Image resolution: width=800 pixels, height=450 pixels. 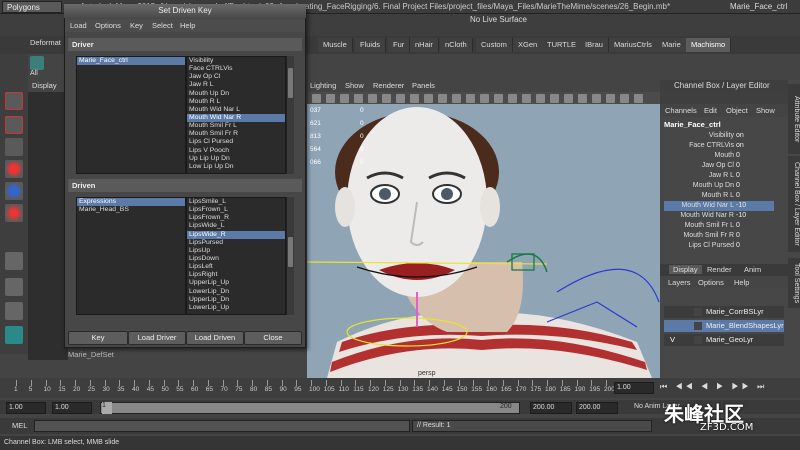 What do you see at coordinates (794, 204) in the screenshot?
I see `side-tab: Channel Box / Layer Editor` at bounding box center [794, 204].